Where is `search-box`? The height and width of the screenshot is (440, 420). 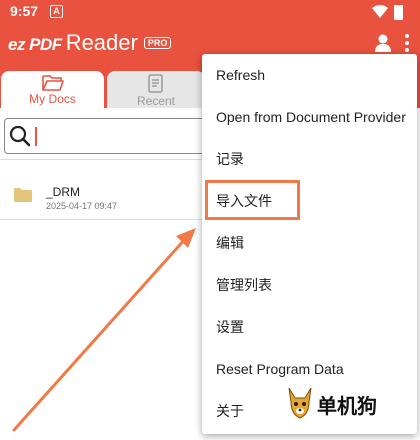
search-box is located at coordinates (107, 136).